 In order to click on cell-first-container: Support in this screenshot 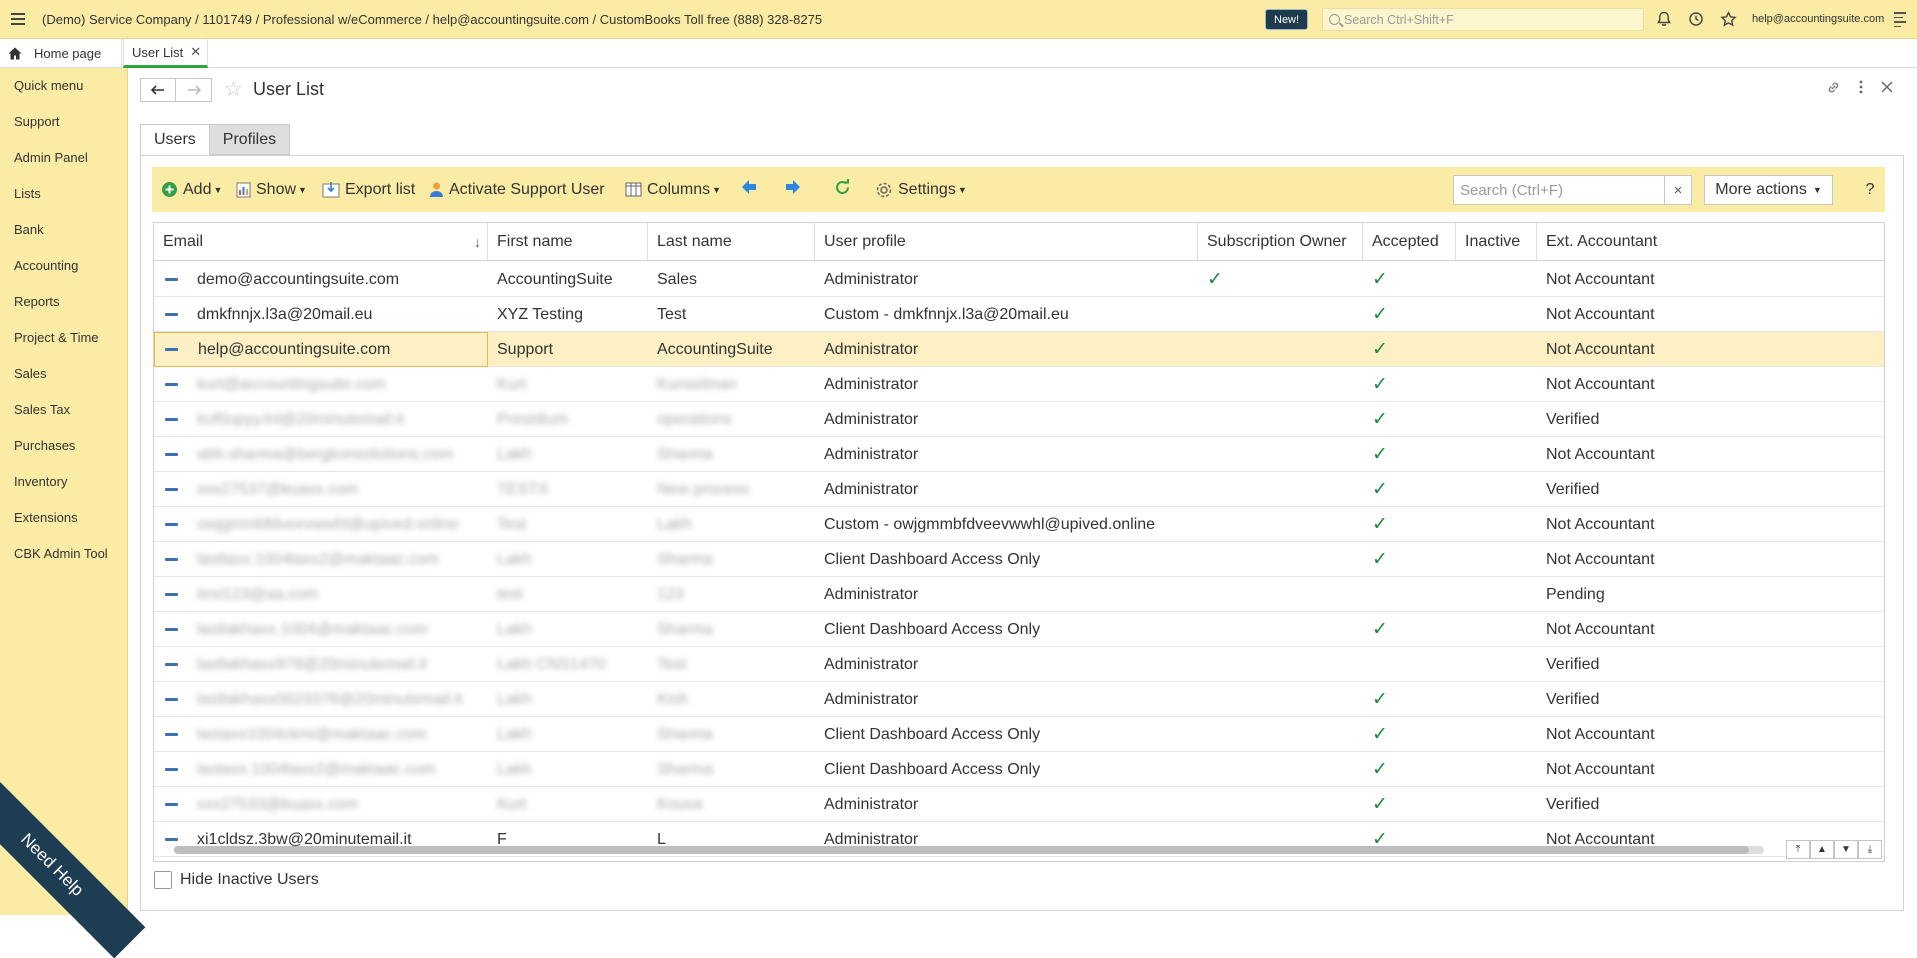, I will do `click(568, 349)`.